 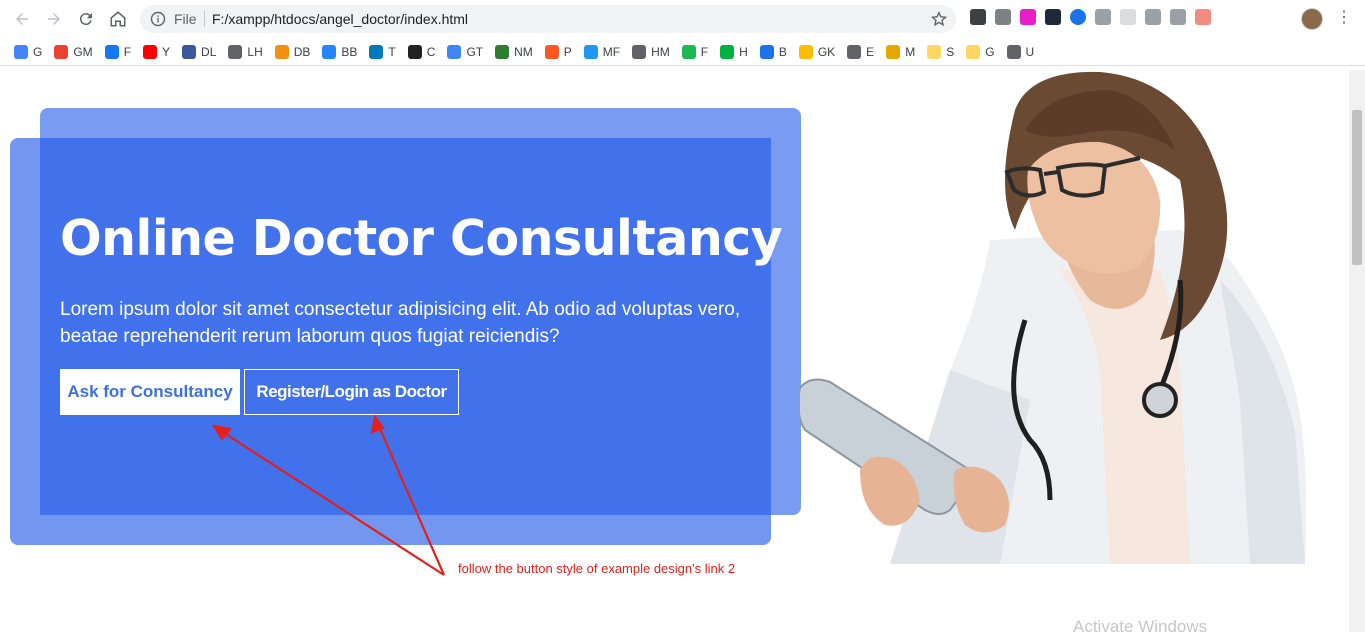 I want to click on bookmark-item: GM, so click(x=73, y=51).